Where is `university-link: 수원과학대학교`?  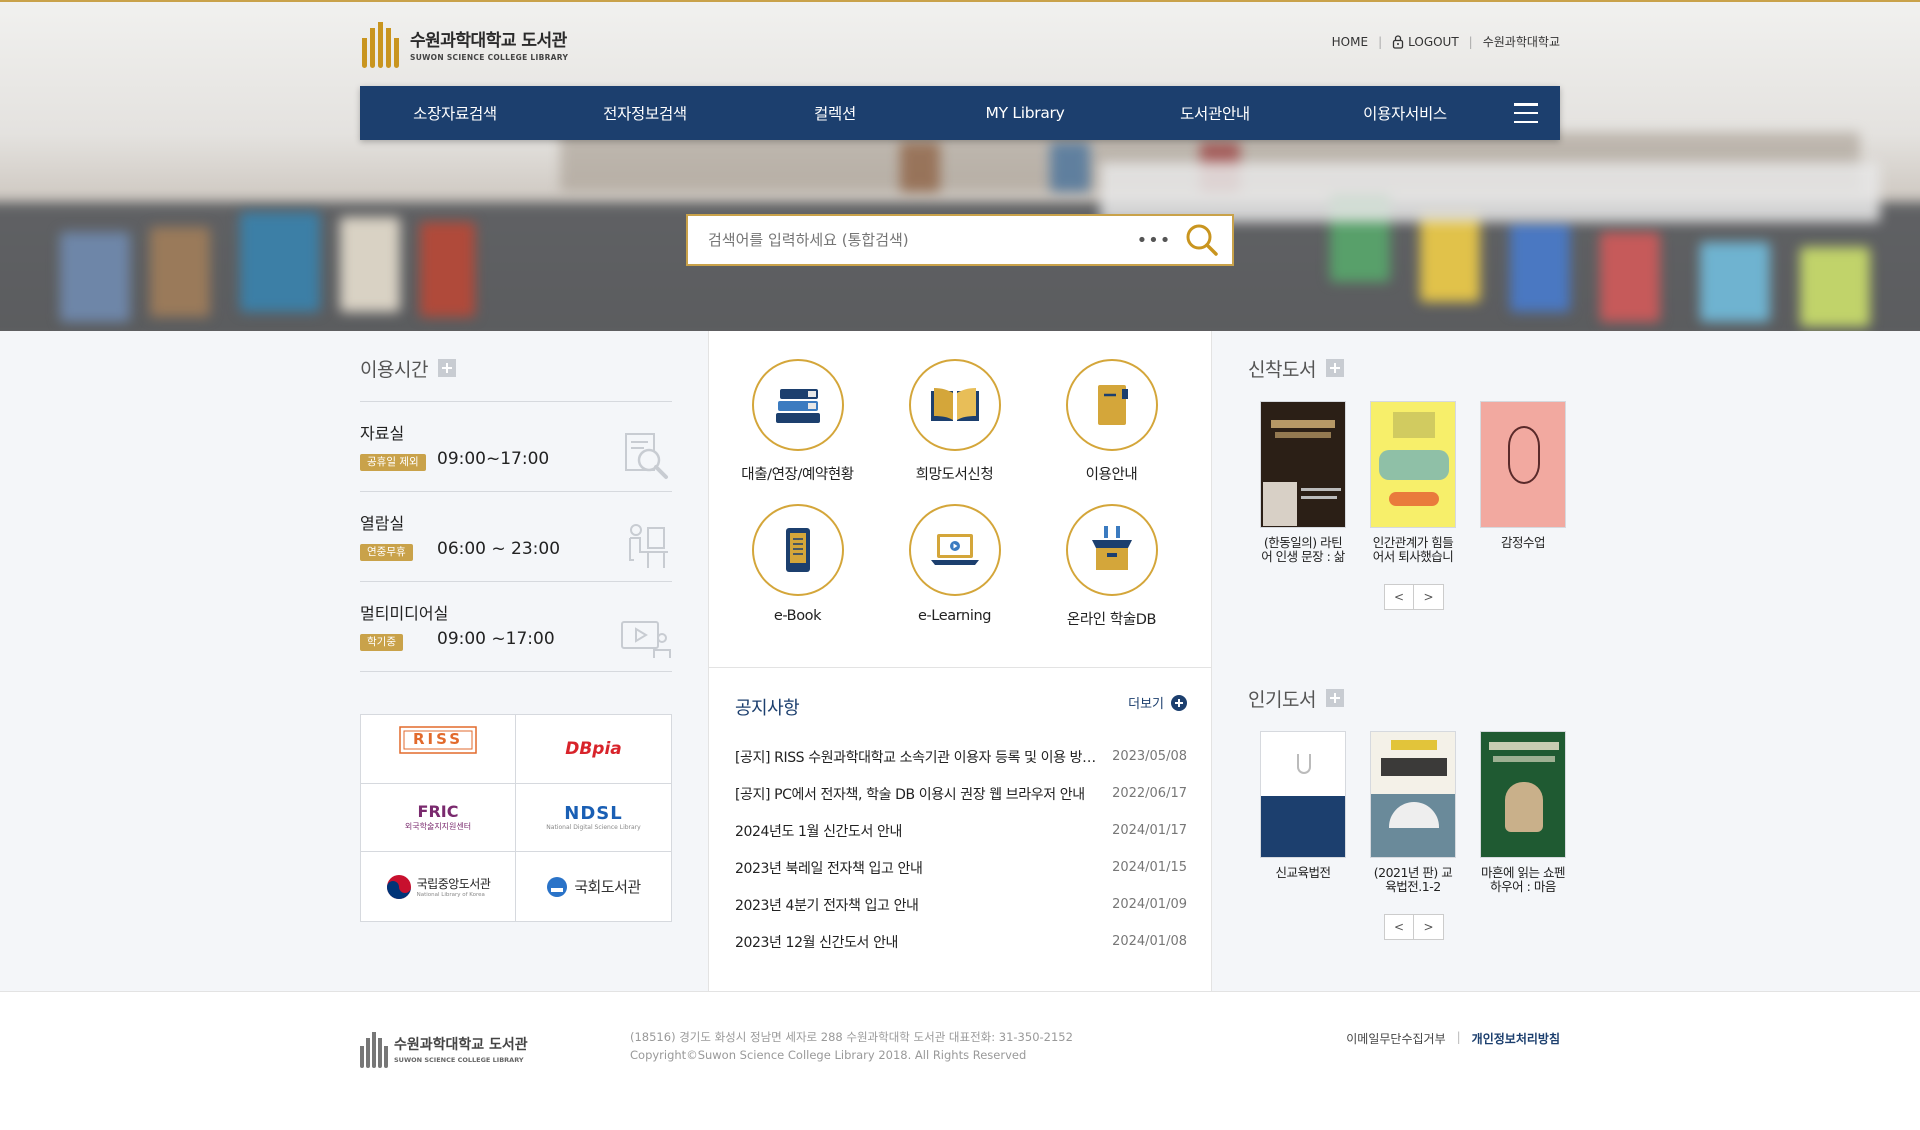
university-link: 수원과학대학교 is located at coordinates (1521, 41).